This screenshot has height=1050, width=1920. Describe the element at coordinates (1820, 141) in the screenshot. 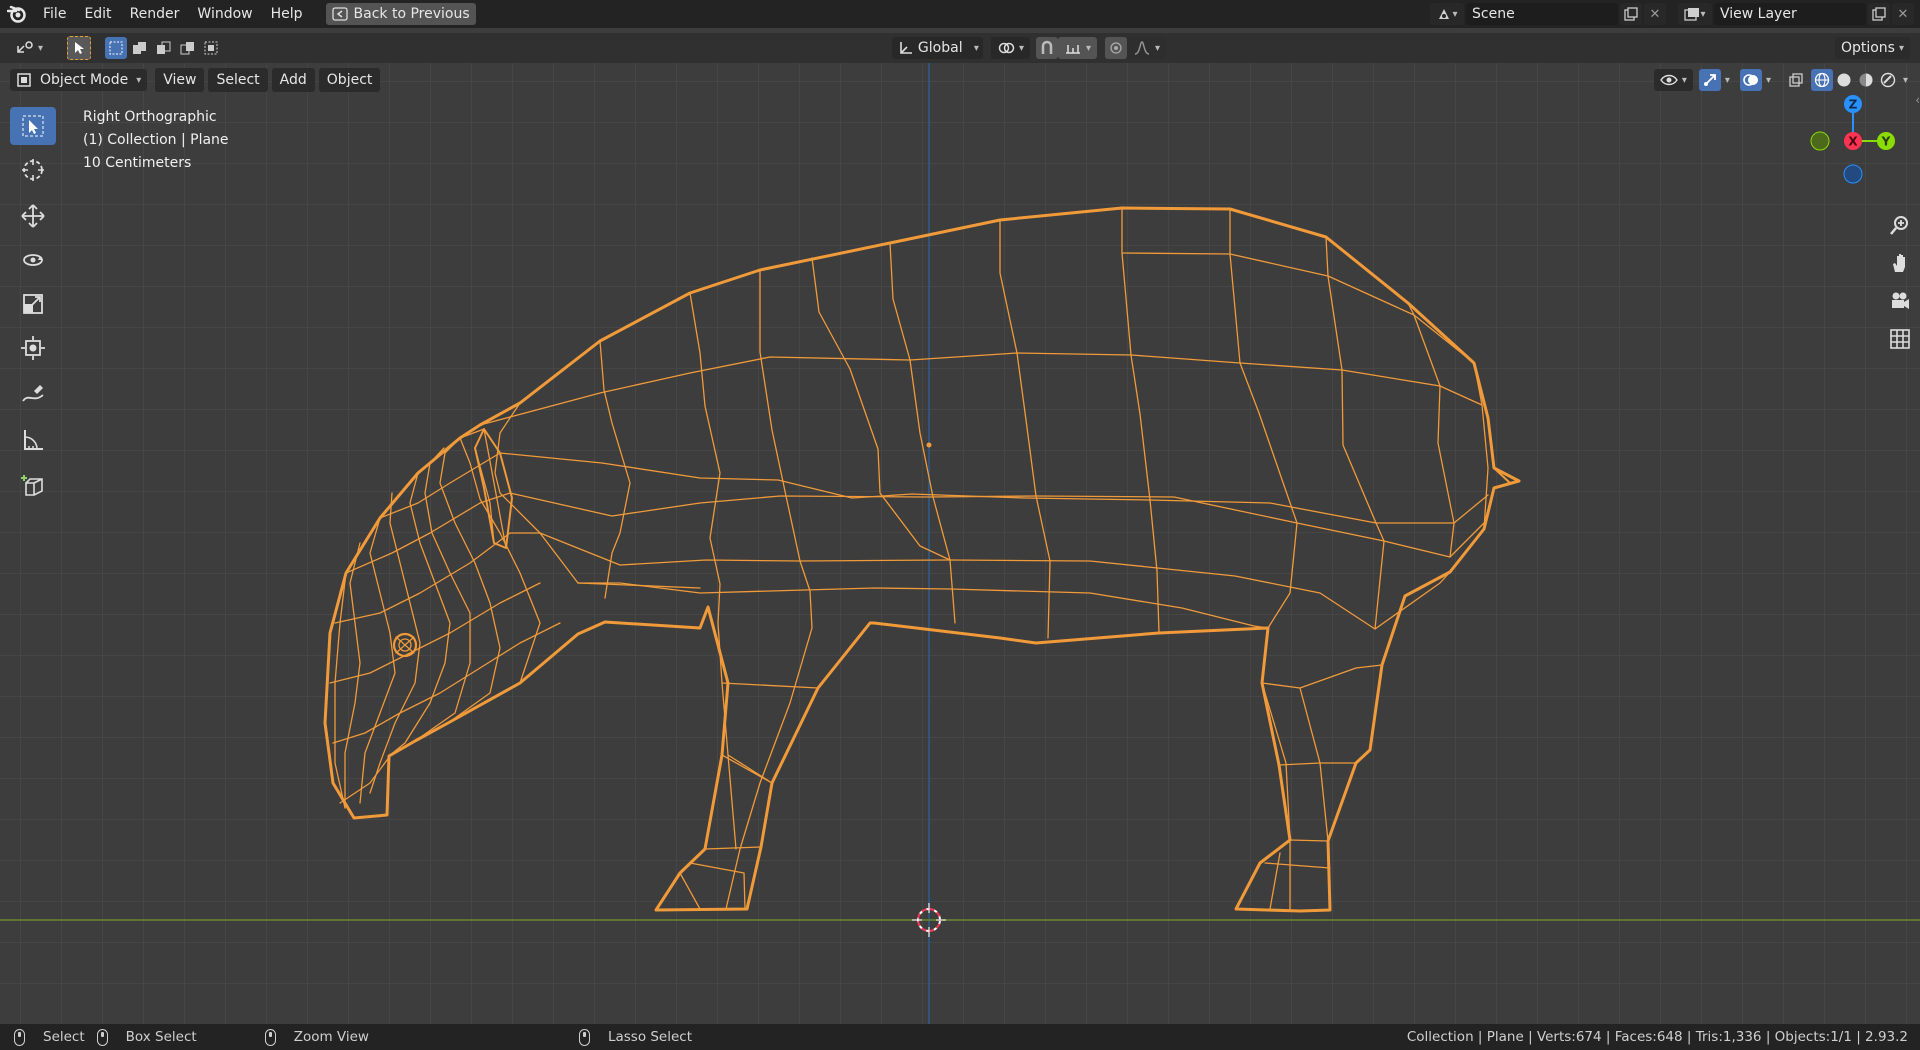

I see `neg-y-axis-icon` at that location.